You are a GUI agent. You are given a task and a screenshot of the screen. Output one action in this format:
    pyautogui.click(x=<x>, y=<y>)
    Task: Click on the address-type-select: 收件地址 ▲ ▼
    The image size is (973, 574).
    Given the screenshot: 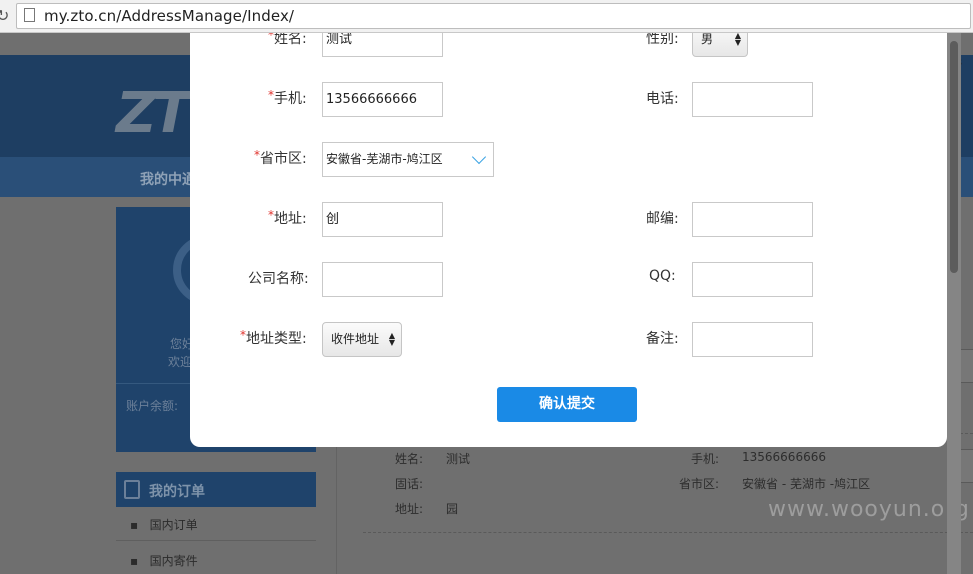 What is the action you would take?
    pyautogui.click(x=362, y=339)
    